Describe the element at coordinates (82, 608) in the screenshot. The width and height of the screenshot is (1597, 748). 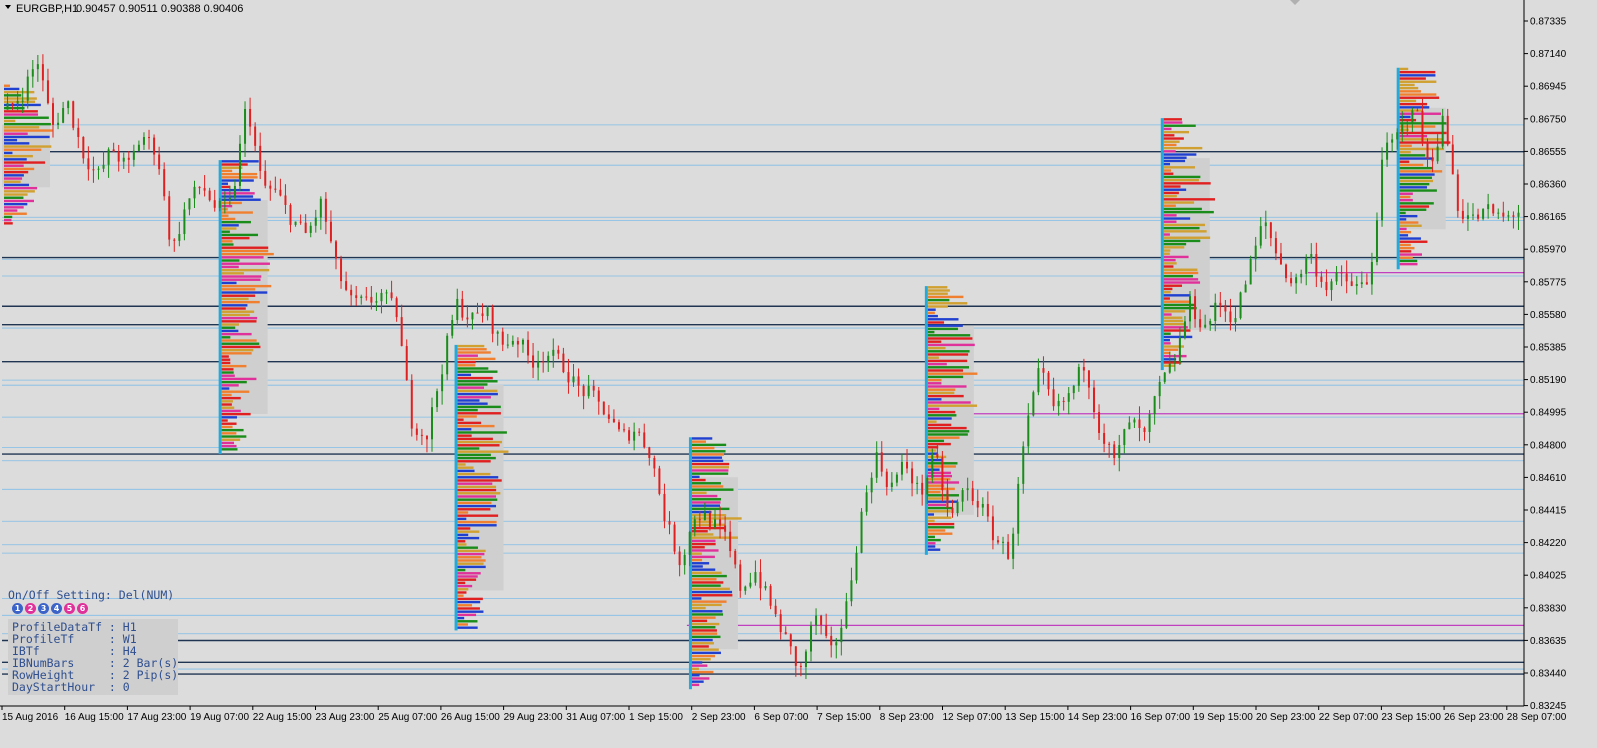
I see `profile-toggle-6: 6` at that location.